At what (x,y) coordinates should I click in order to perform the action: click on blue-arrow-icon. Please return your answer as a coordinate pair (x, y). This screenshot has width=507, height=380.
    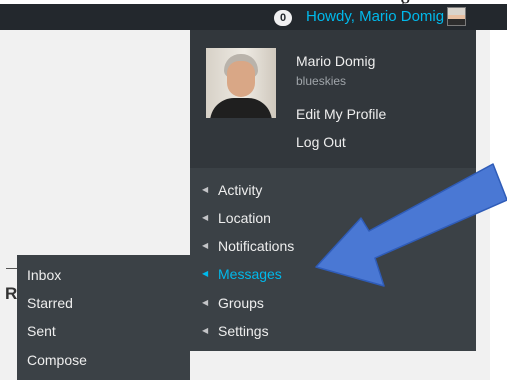
    Looking at the image, I should click on (411, 225).